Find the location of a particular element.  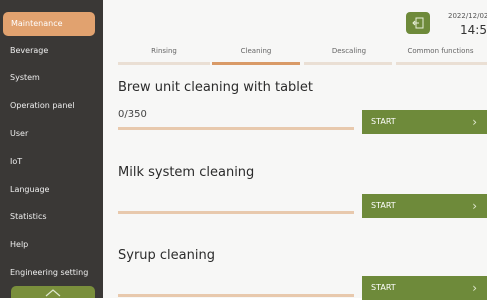

sidebar-item-statistics: Statistics is located at coordinates (51, 217).